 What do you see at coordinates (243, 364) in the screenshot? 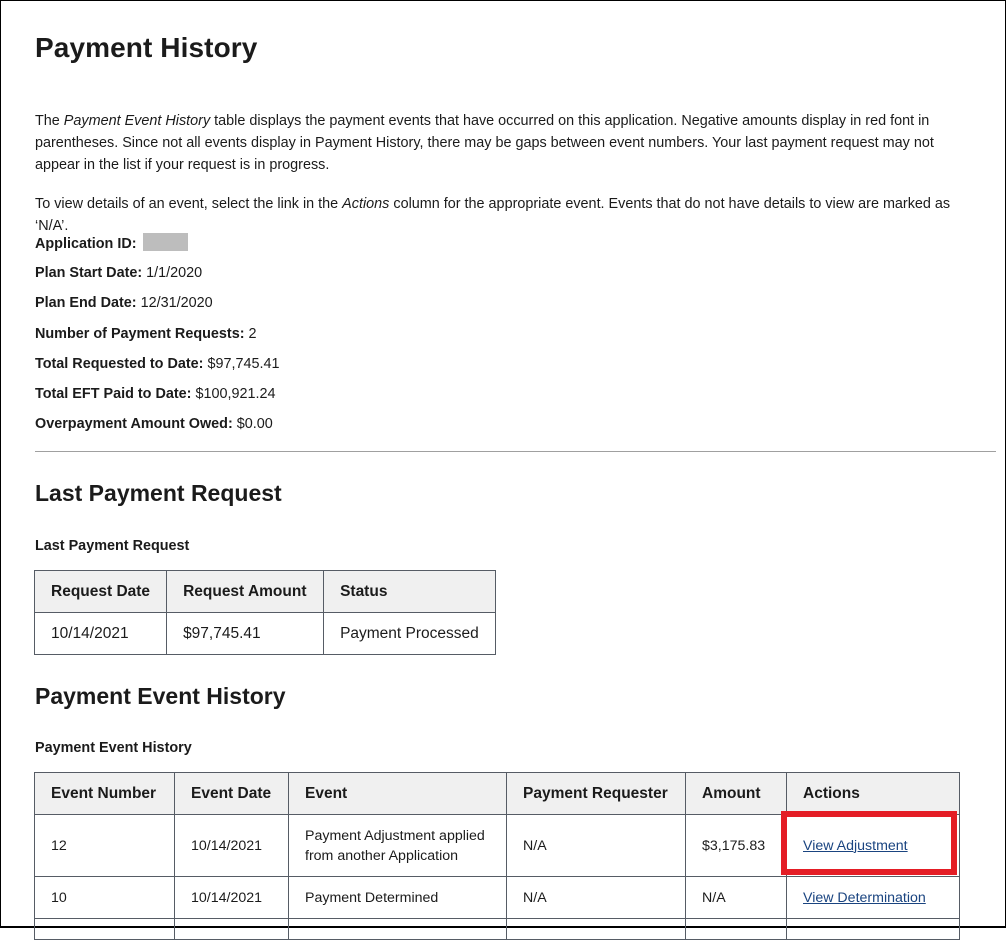
I see `total-requested-value: $97,745.41` at bounding box center [243, 364].